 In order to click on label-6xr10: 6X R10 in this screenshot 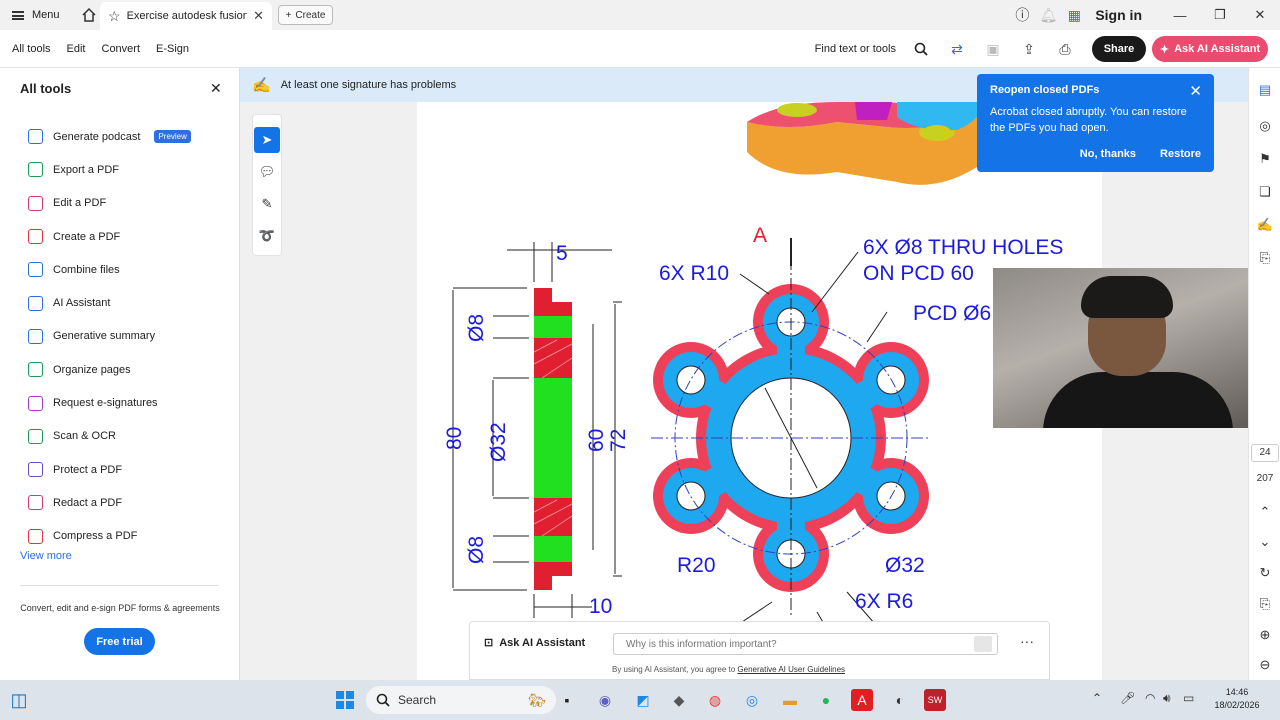, I will do `click(694, 273)`.